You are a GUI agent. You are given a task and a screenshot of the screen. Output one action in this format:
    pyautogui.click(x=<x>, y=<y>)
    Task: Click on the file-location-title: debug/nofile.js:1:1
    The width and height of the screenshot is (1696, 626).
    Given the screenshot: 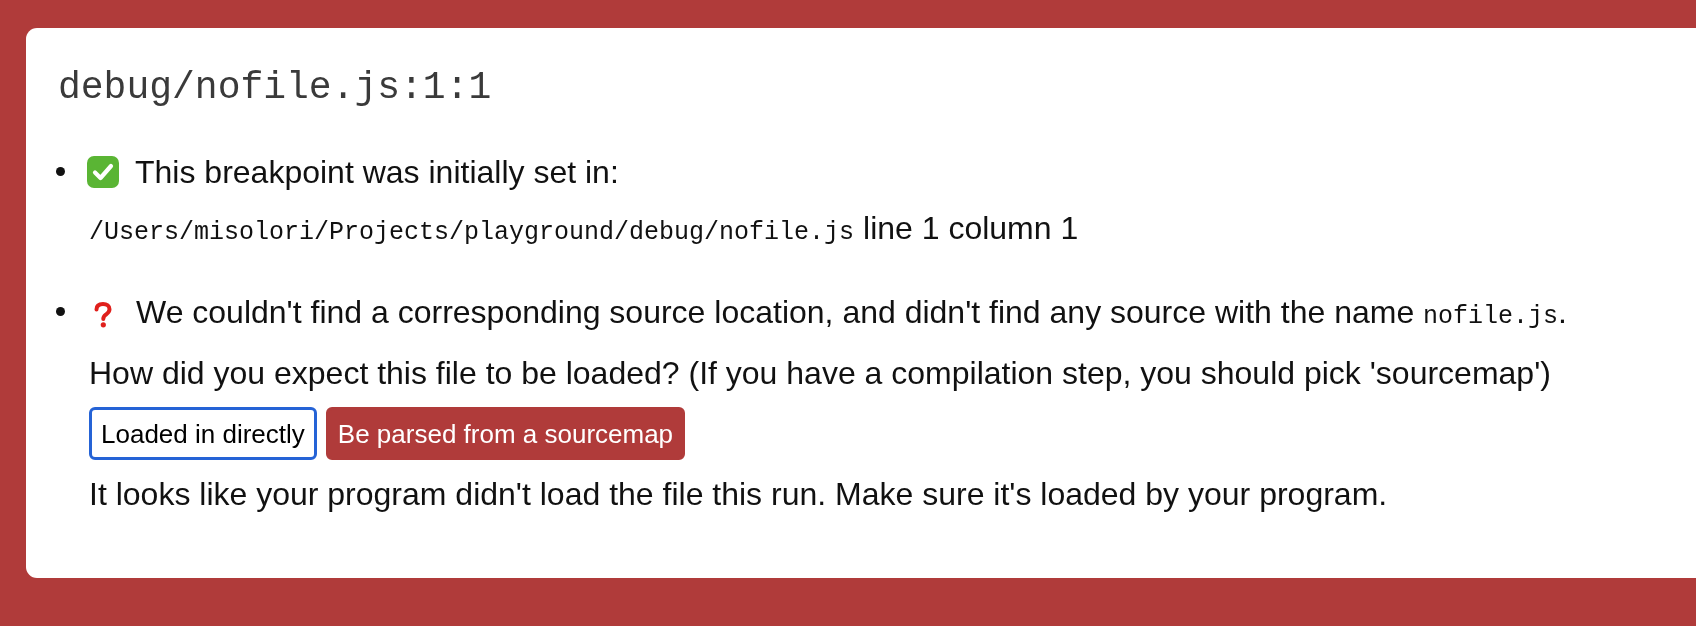 What is the action you would take?
    pyautogui.click(x=275, y=88)
    